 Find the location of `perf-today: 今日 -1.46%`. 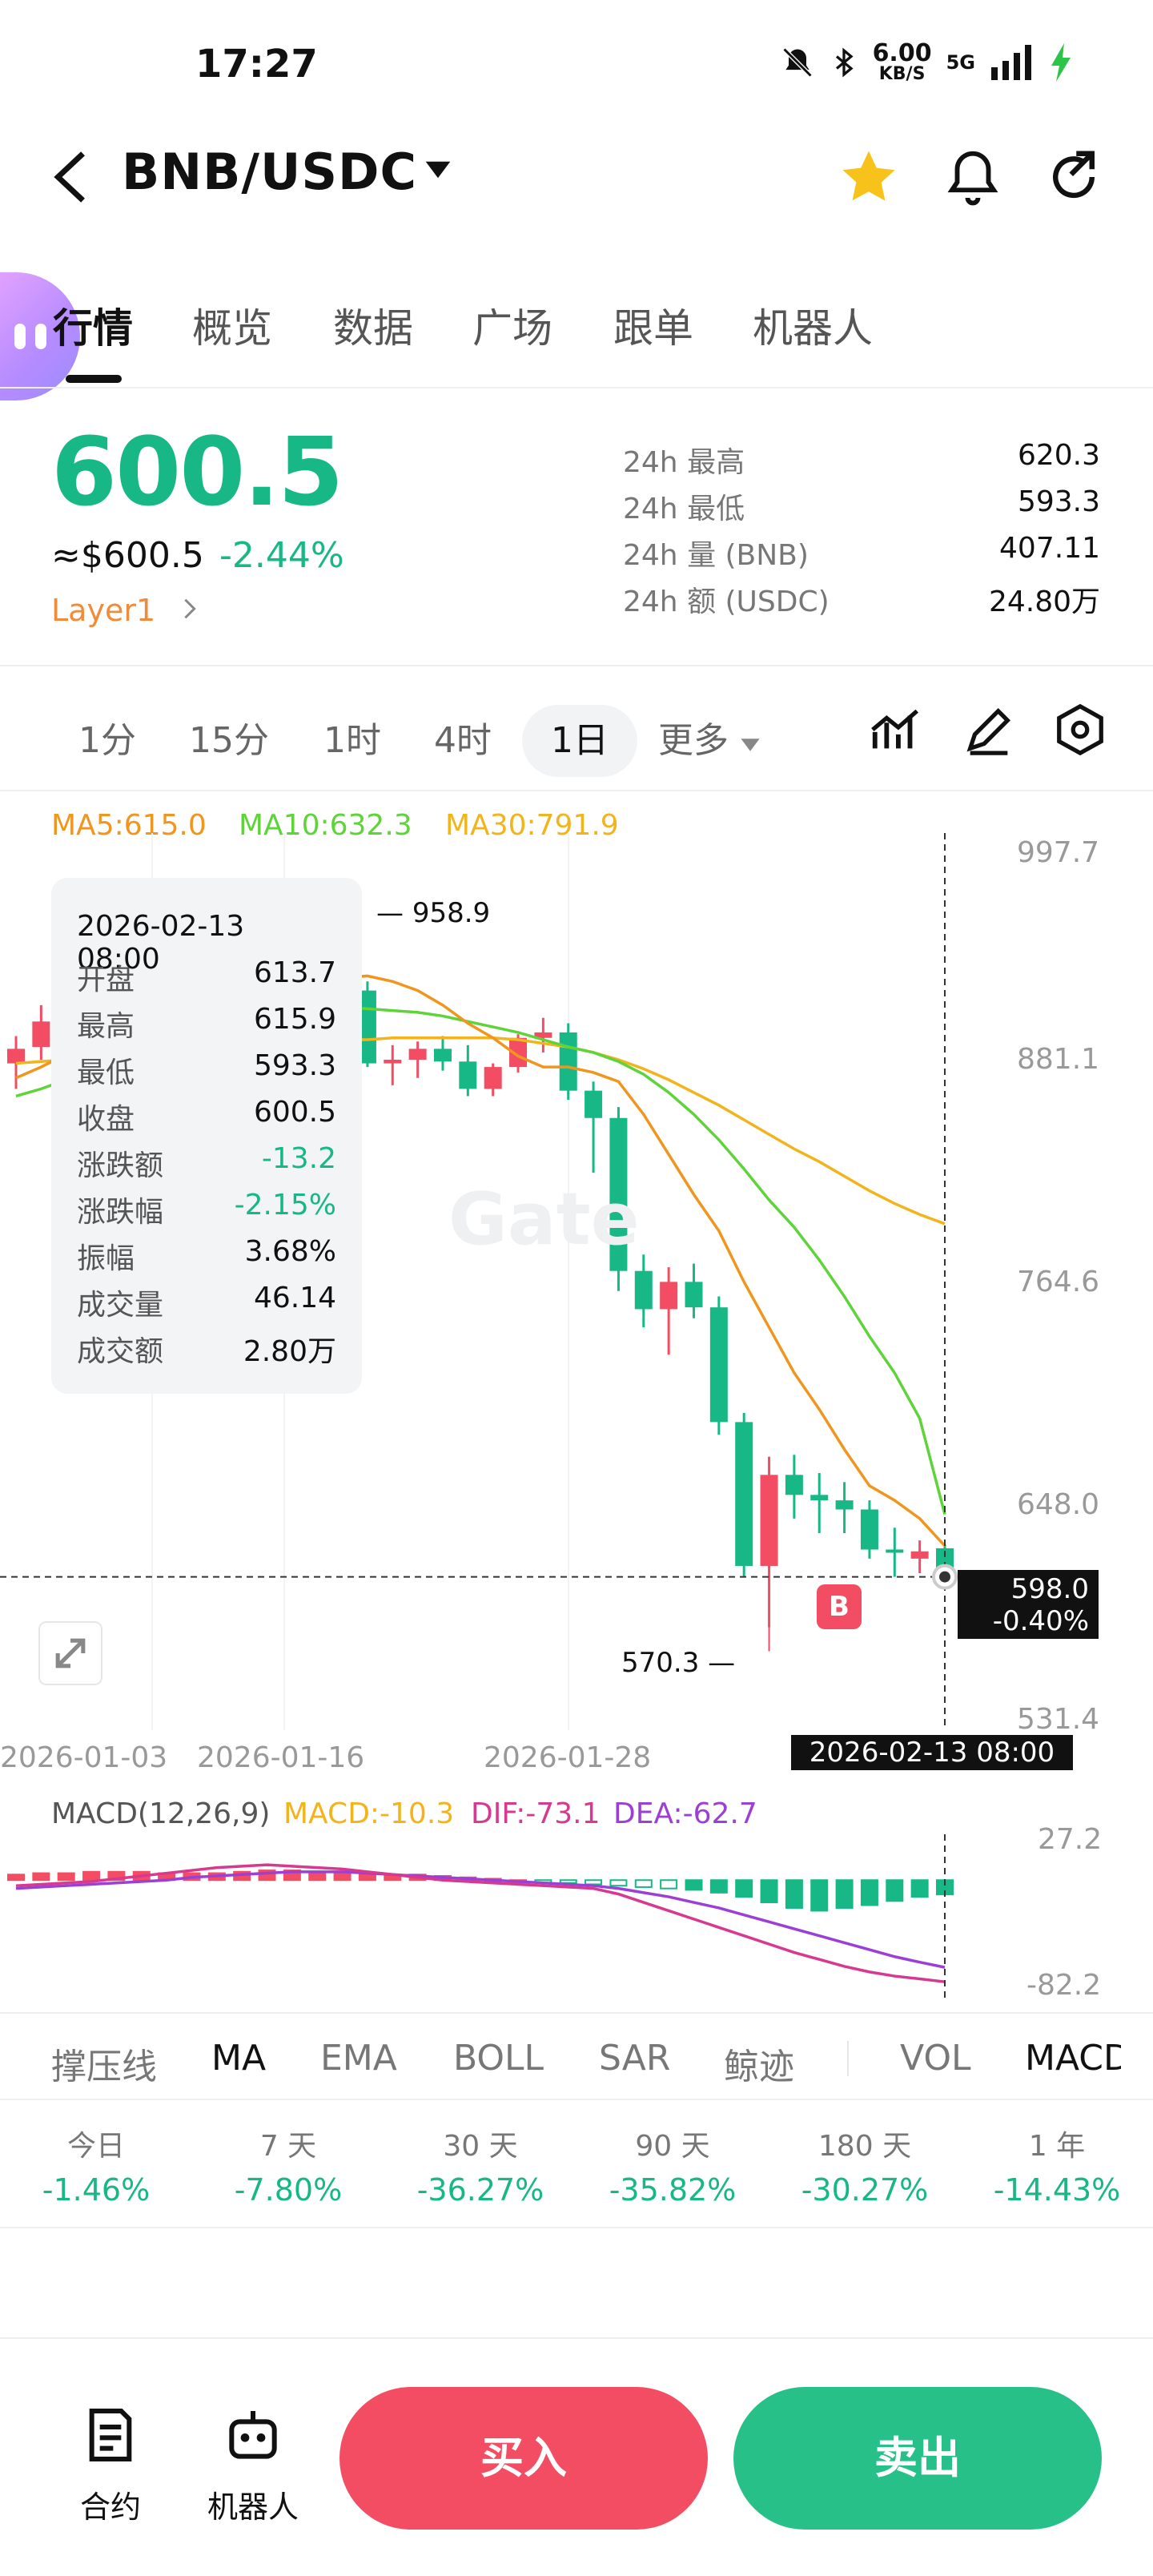

perf-today: 今日 -1.46% is located at coordinates (97, 2169).